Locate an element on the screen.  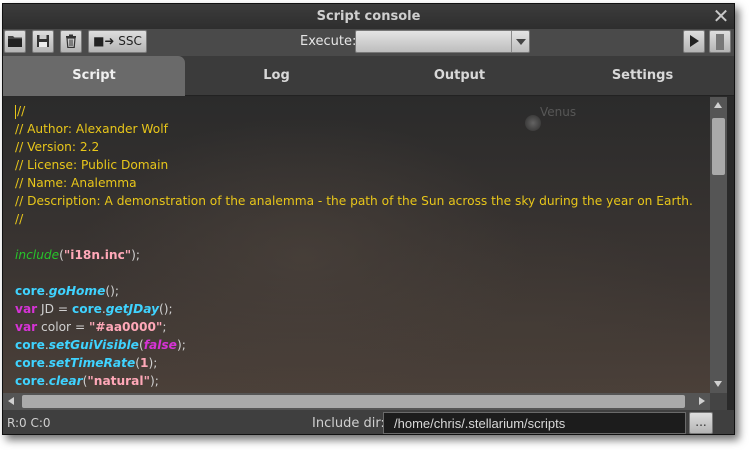
code-token: ; is located at coordinates (164, 327).